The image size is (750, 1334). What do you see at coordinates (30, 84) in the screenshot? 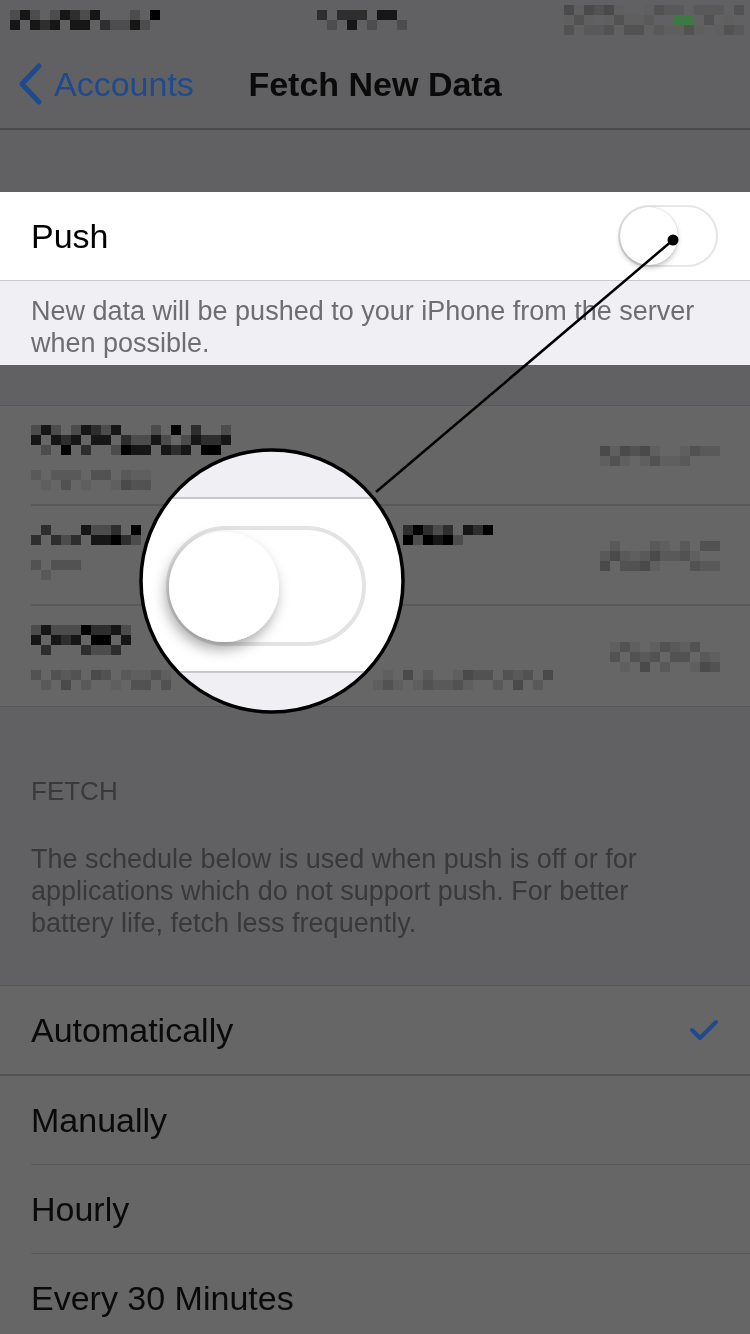
I see `back-chevron-icon` at bounding box center [30, 84].